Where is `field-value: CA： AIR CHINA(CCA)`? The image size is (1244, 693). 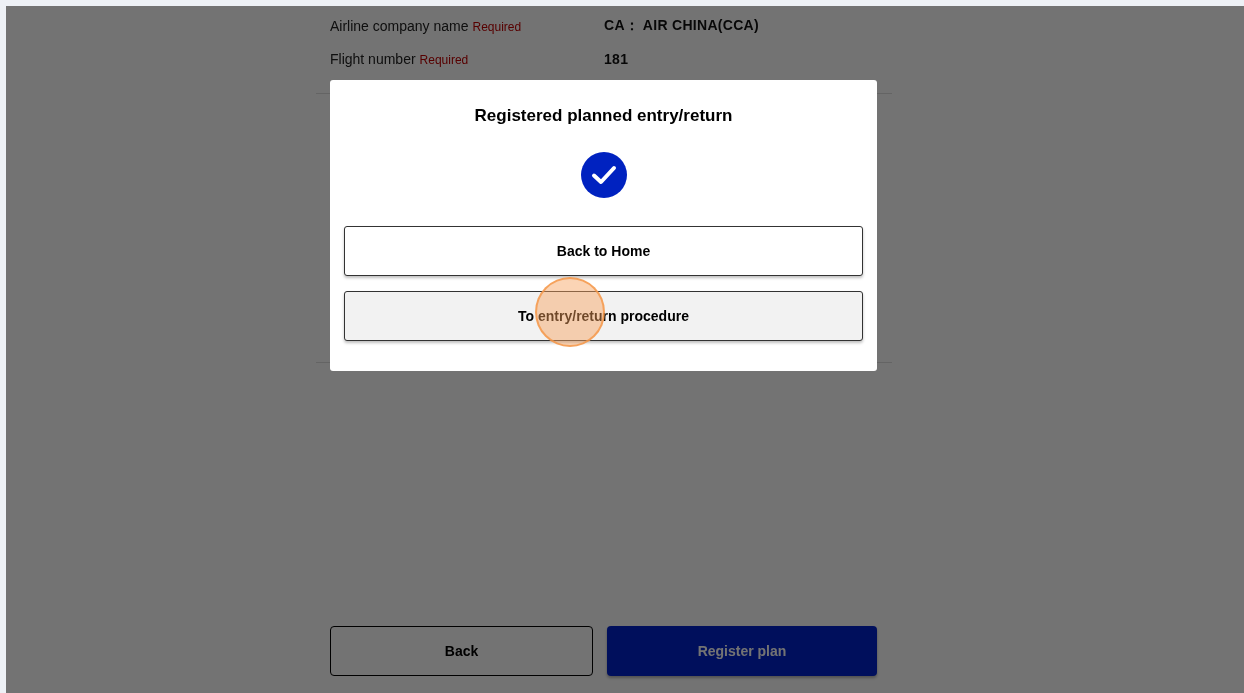
field-value: CA： AIR CHINA(CCA) is located at coordinates (681, 25).